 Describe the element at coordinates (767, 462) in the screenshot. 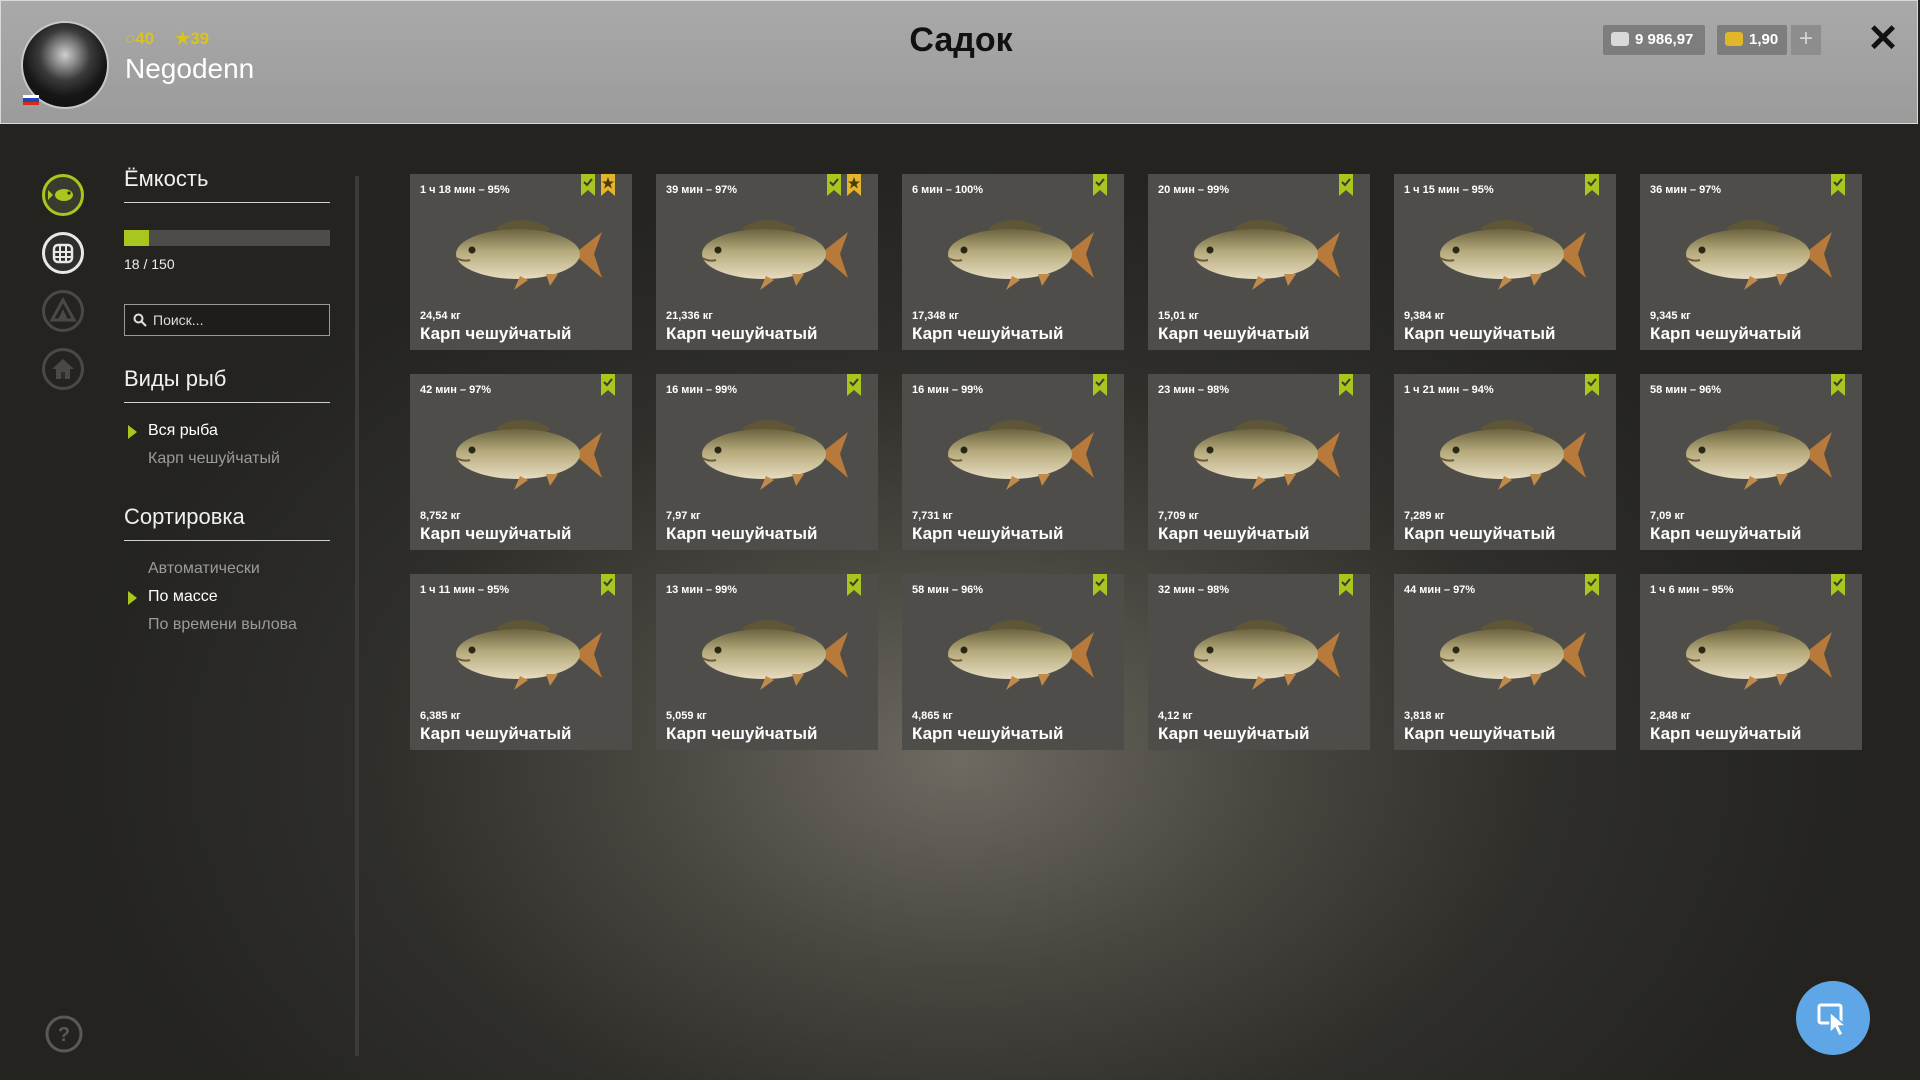

I see `fish-card: 16 мин – 99% 7,97 кг Карп чешуйчатый` at that location.